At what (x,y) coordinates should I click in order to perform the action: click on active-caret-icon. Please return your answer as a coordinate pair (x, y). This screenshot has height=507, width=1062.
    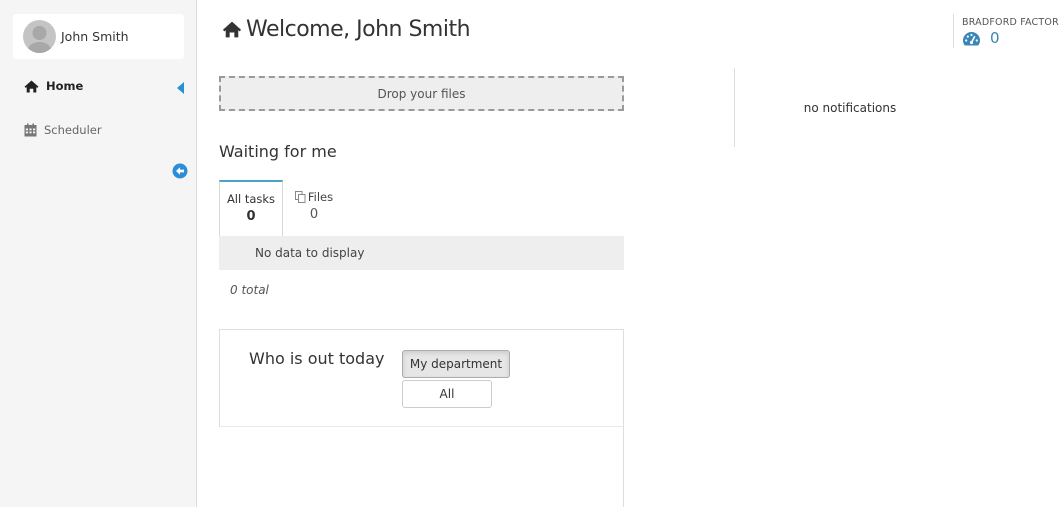
    Looking at the image, I should click on (180, 88).